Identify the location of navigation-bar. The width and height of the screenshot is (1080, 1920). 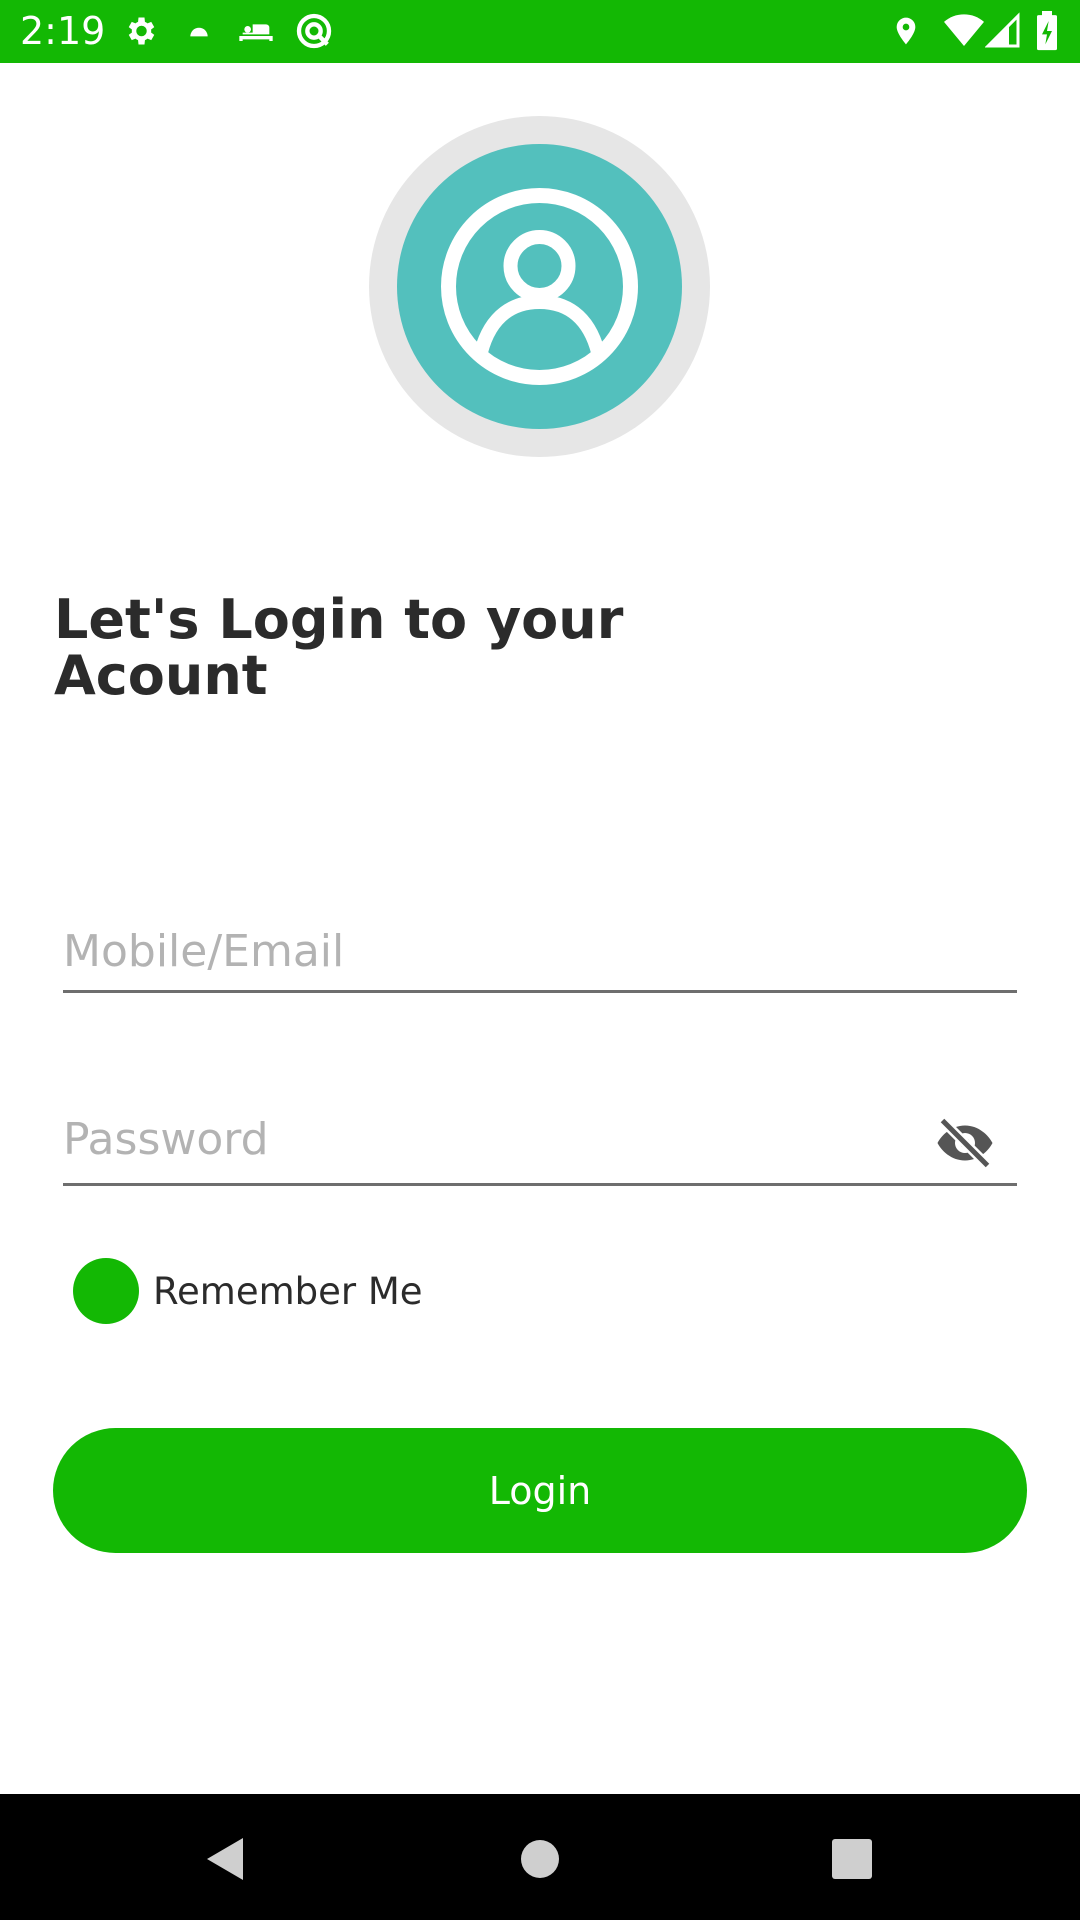
(540, 1857).